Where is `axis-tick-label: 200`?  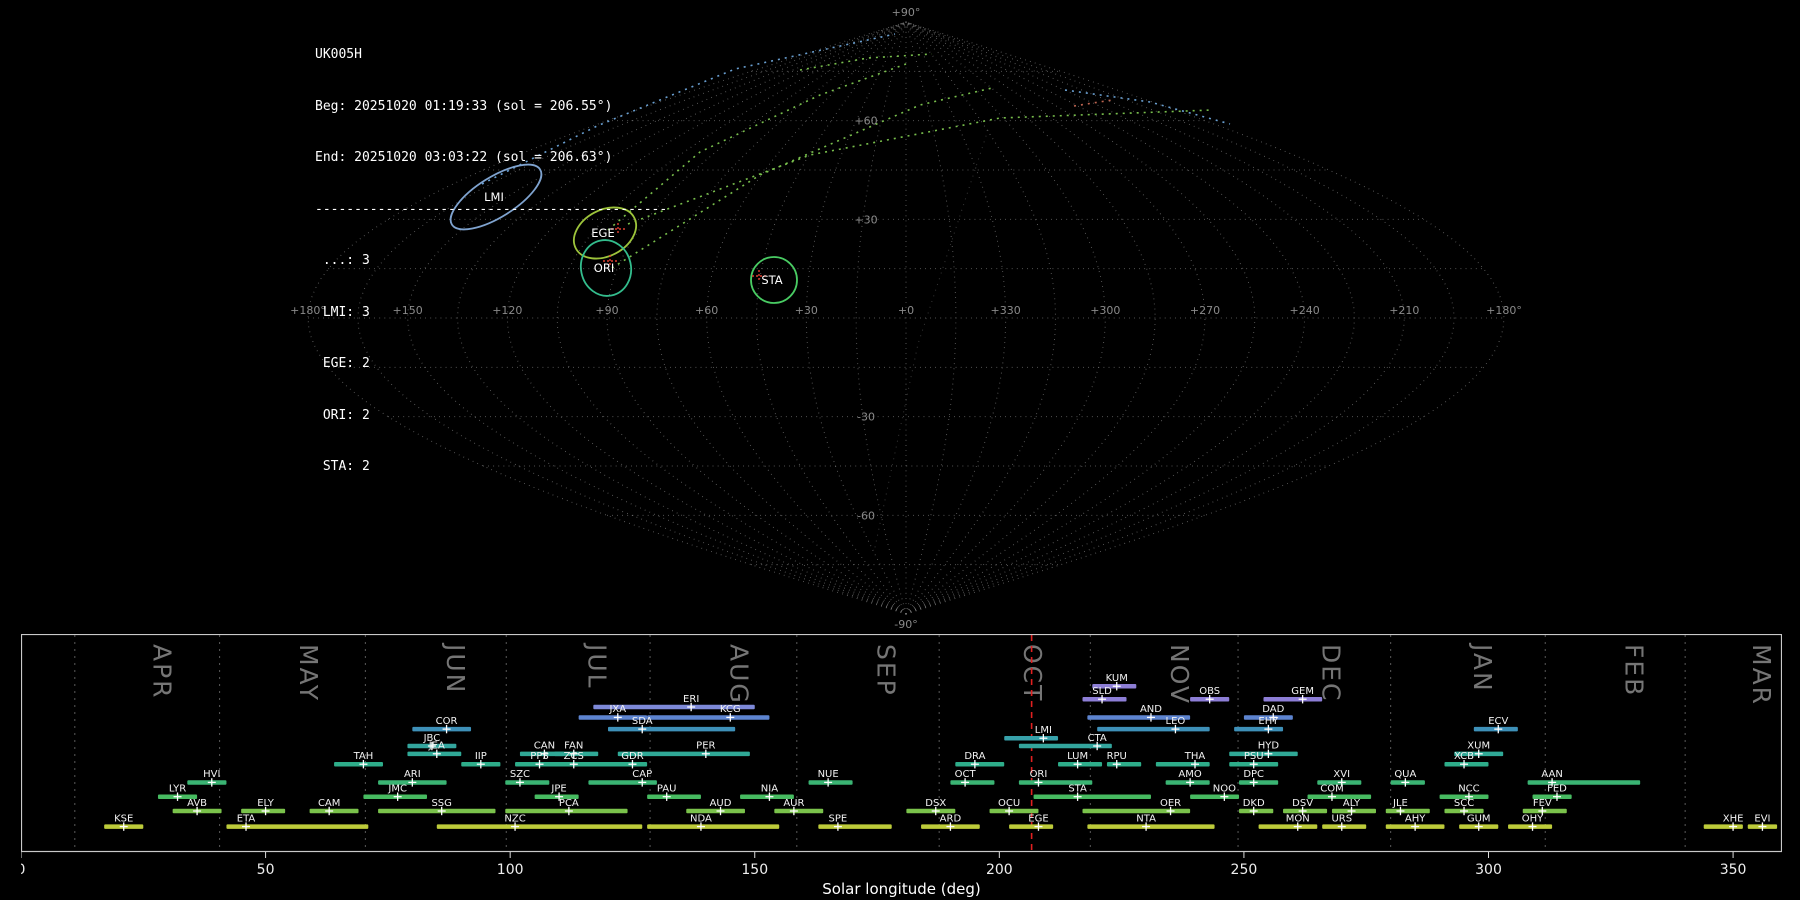
axis-tick-label: 200 is located at coordinates (999, 870).